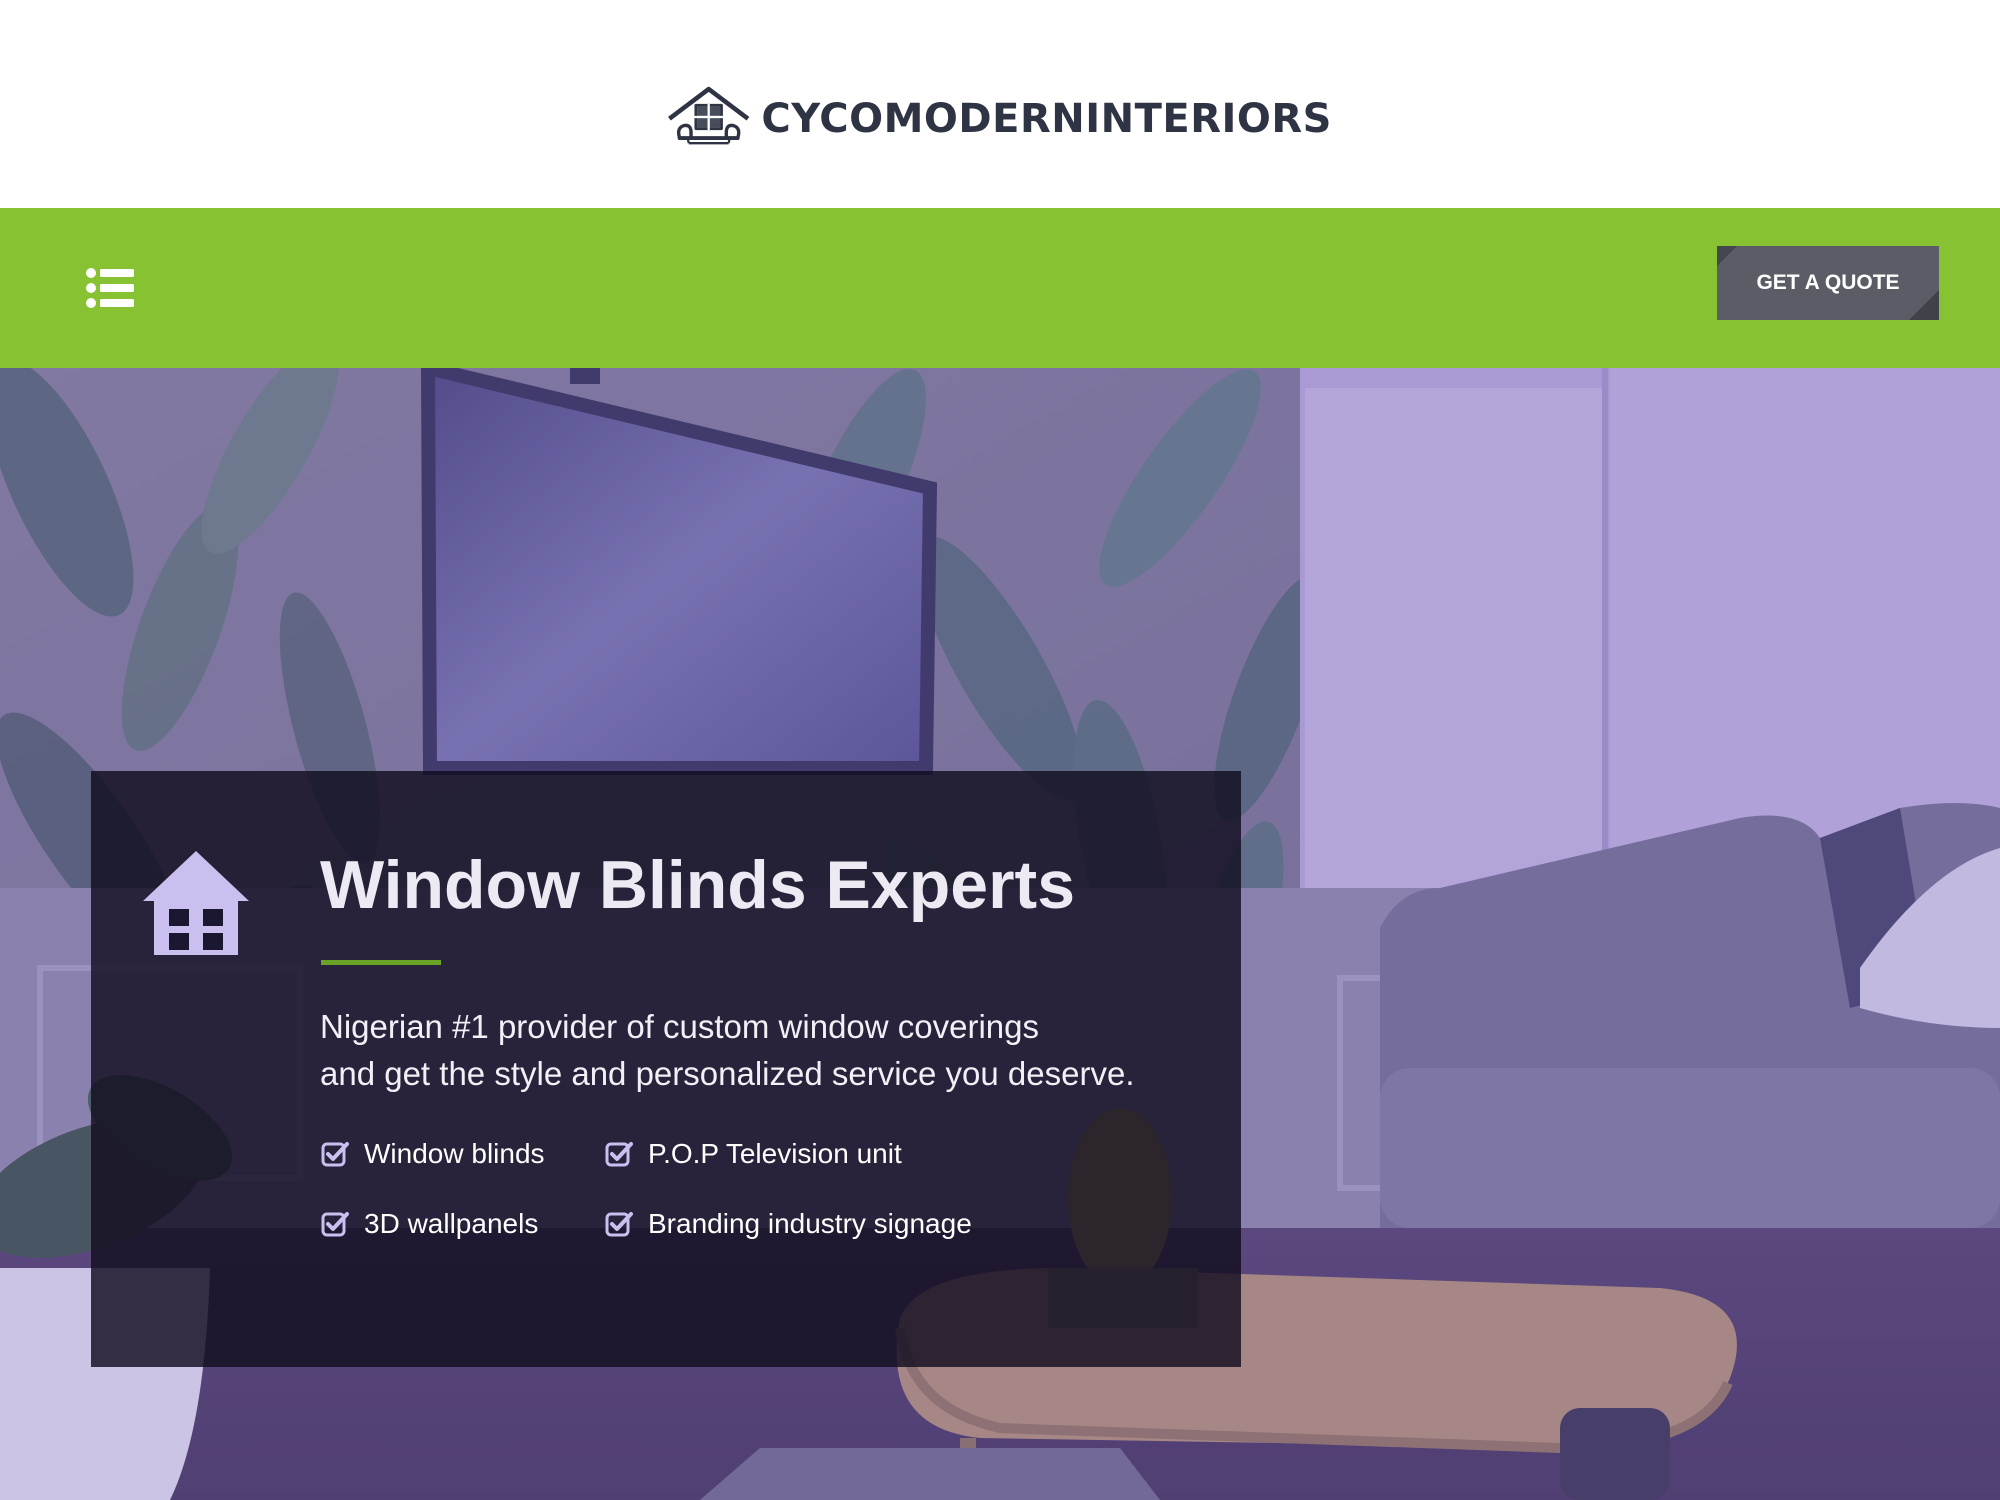 The image size is (2000, 1500). I want to click on list-menu-icon, so click(110, 288).